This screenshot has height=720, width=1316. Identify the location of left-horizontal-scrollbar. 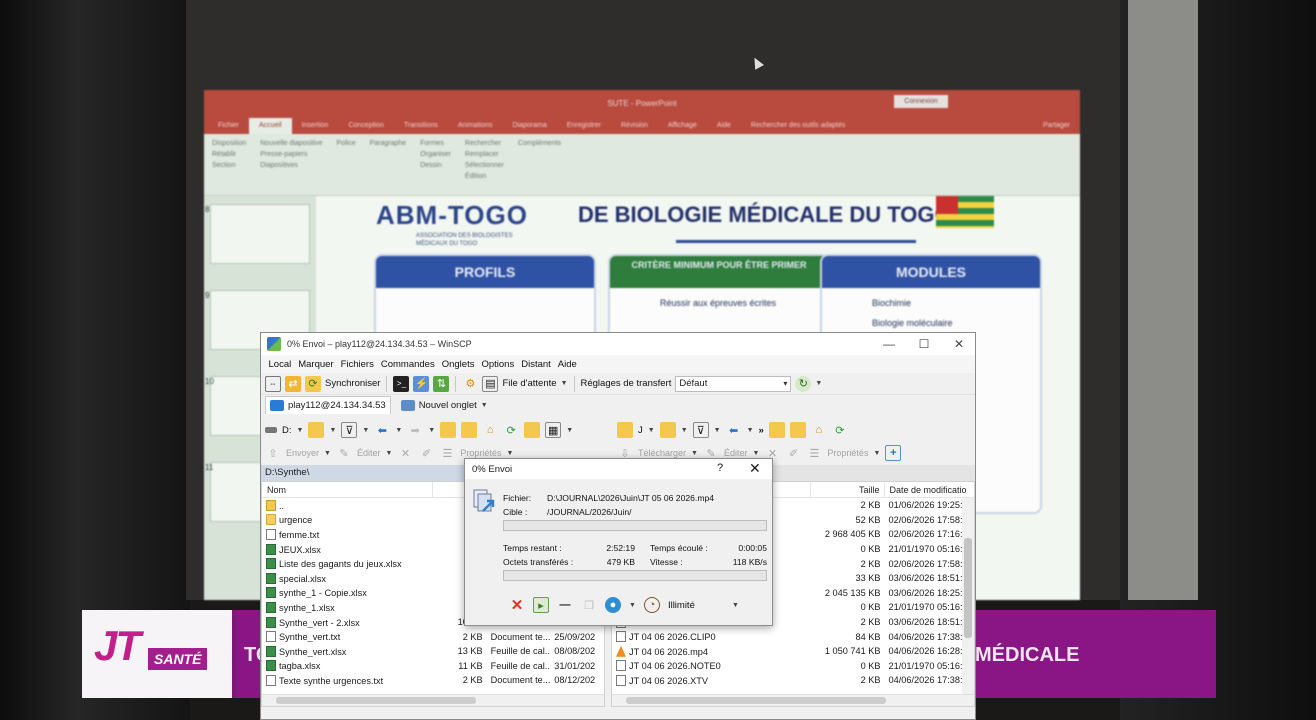
(433, 700).